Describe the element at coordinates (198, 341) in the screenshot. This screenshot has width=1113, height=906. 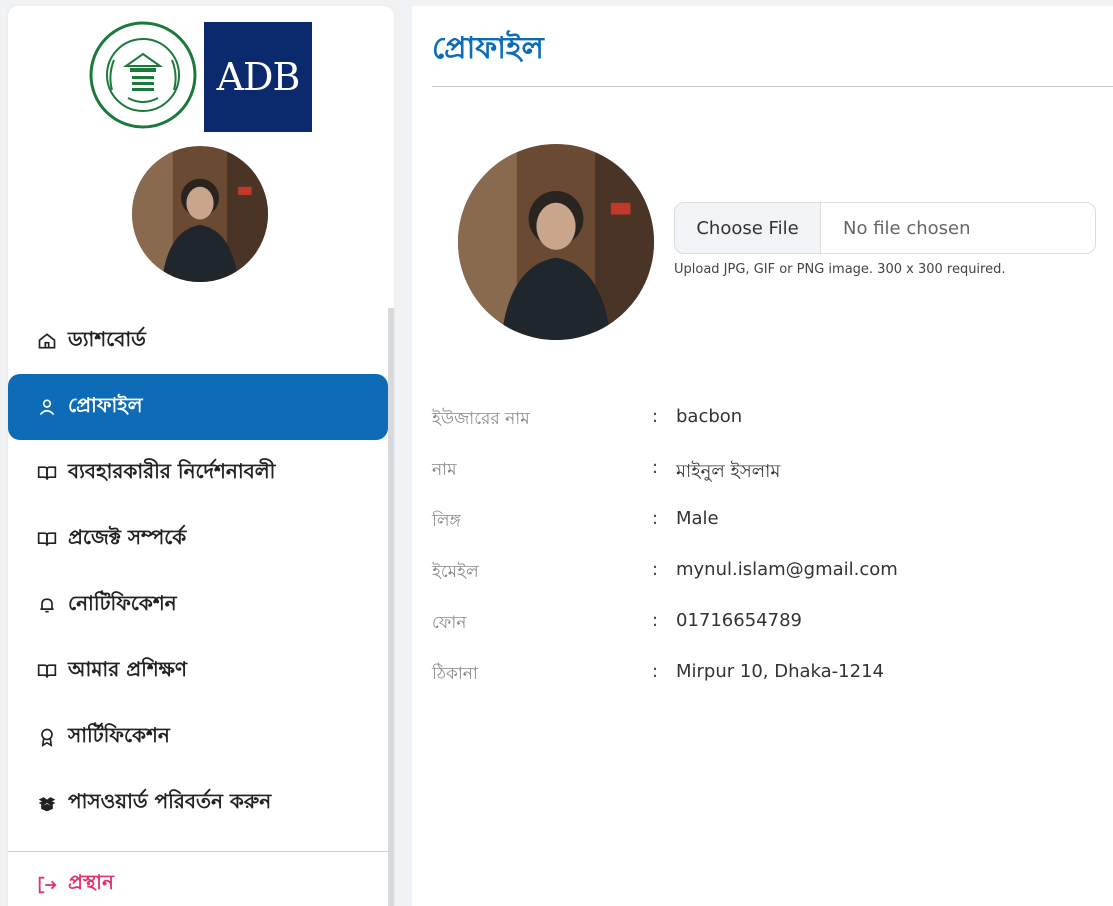
I see `sidebar-item-dashboard: ড্যাশবোর্ড` at that location.